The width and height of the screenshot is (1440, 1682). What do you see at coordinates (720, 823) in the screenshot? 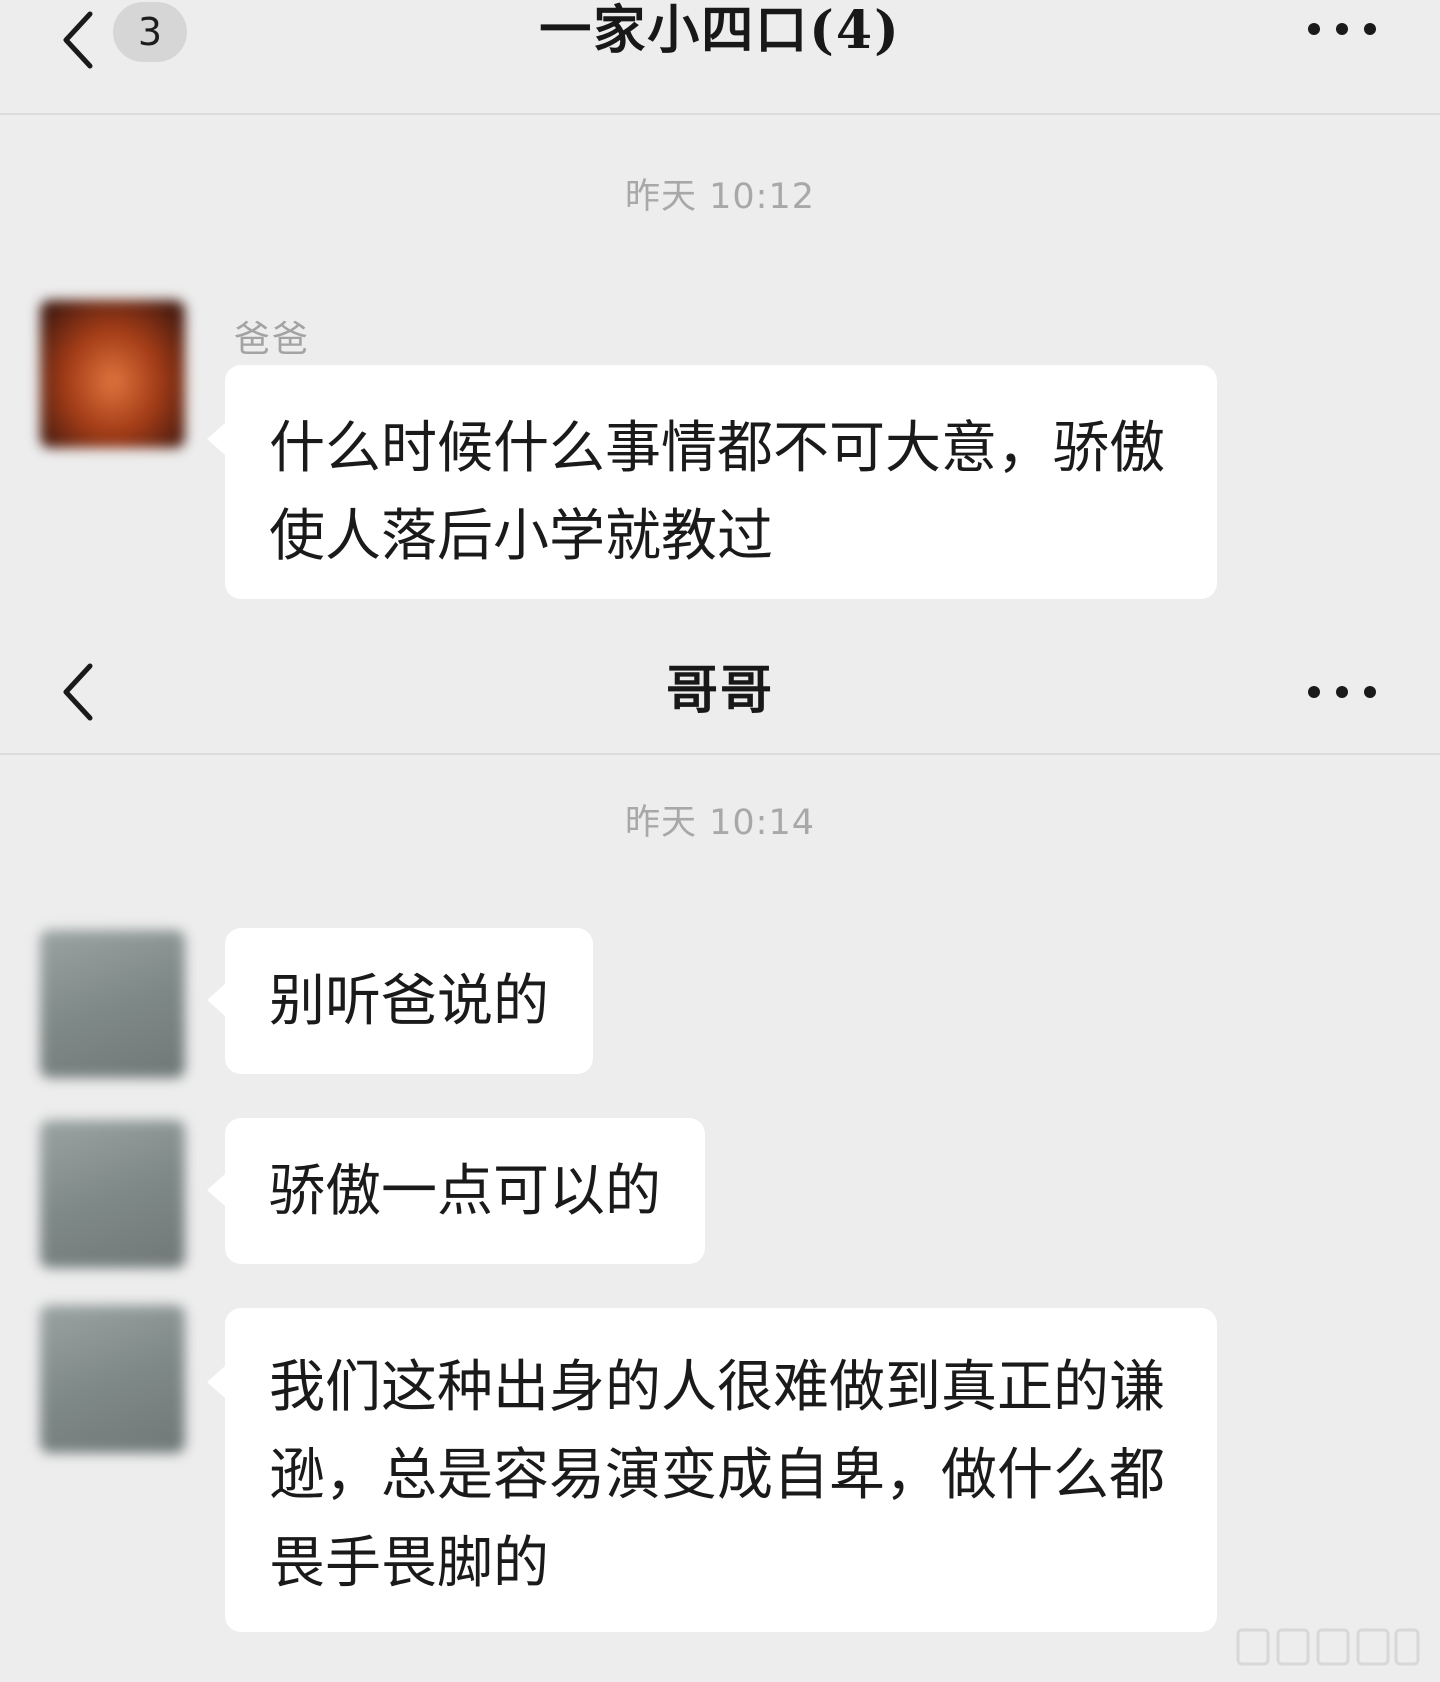
I see `message-timestamp: 昨天 10:14` at bounding box center [720, 823].